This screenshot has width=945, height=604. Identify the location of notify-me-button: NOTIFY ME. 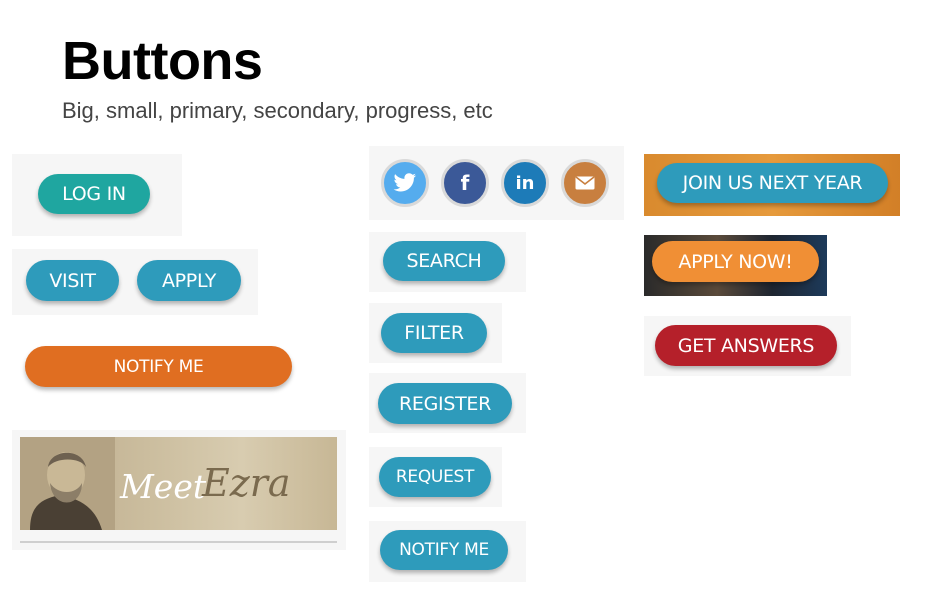
(444, 550).